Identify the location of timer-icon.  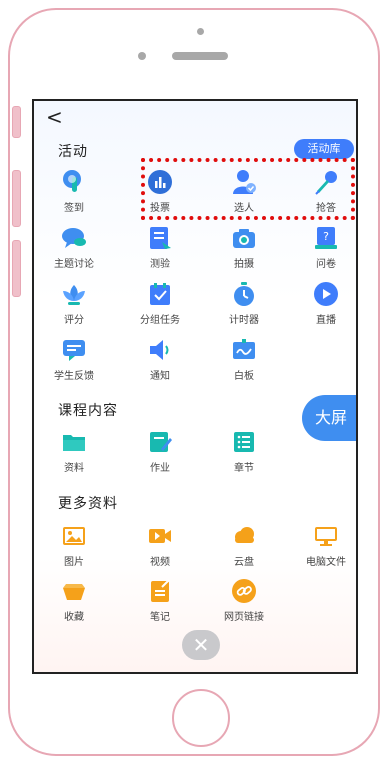
(244, 294).